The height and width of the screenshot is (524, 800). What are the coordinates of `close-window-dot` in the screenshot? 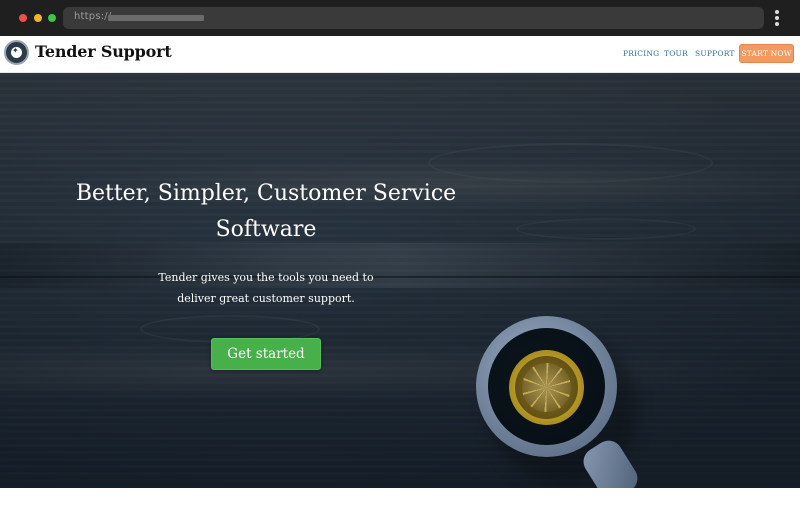 It's located at (23, 18).